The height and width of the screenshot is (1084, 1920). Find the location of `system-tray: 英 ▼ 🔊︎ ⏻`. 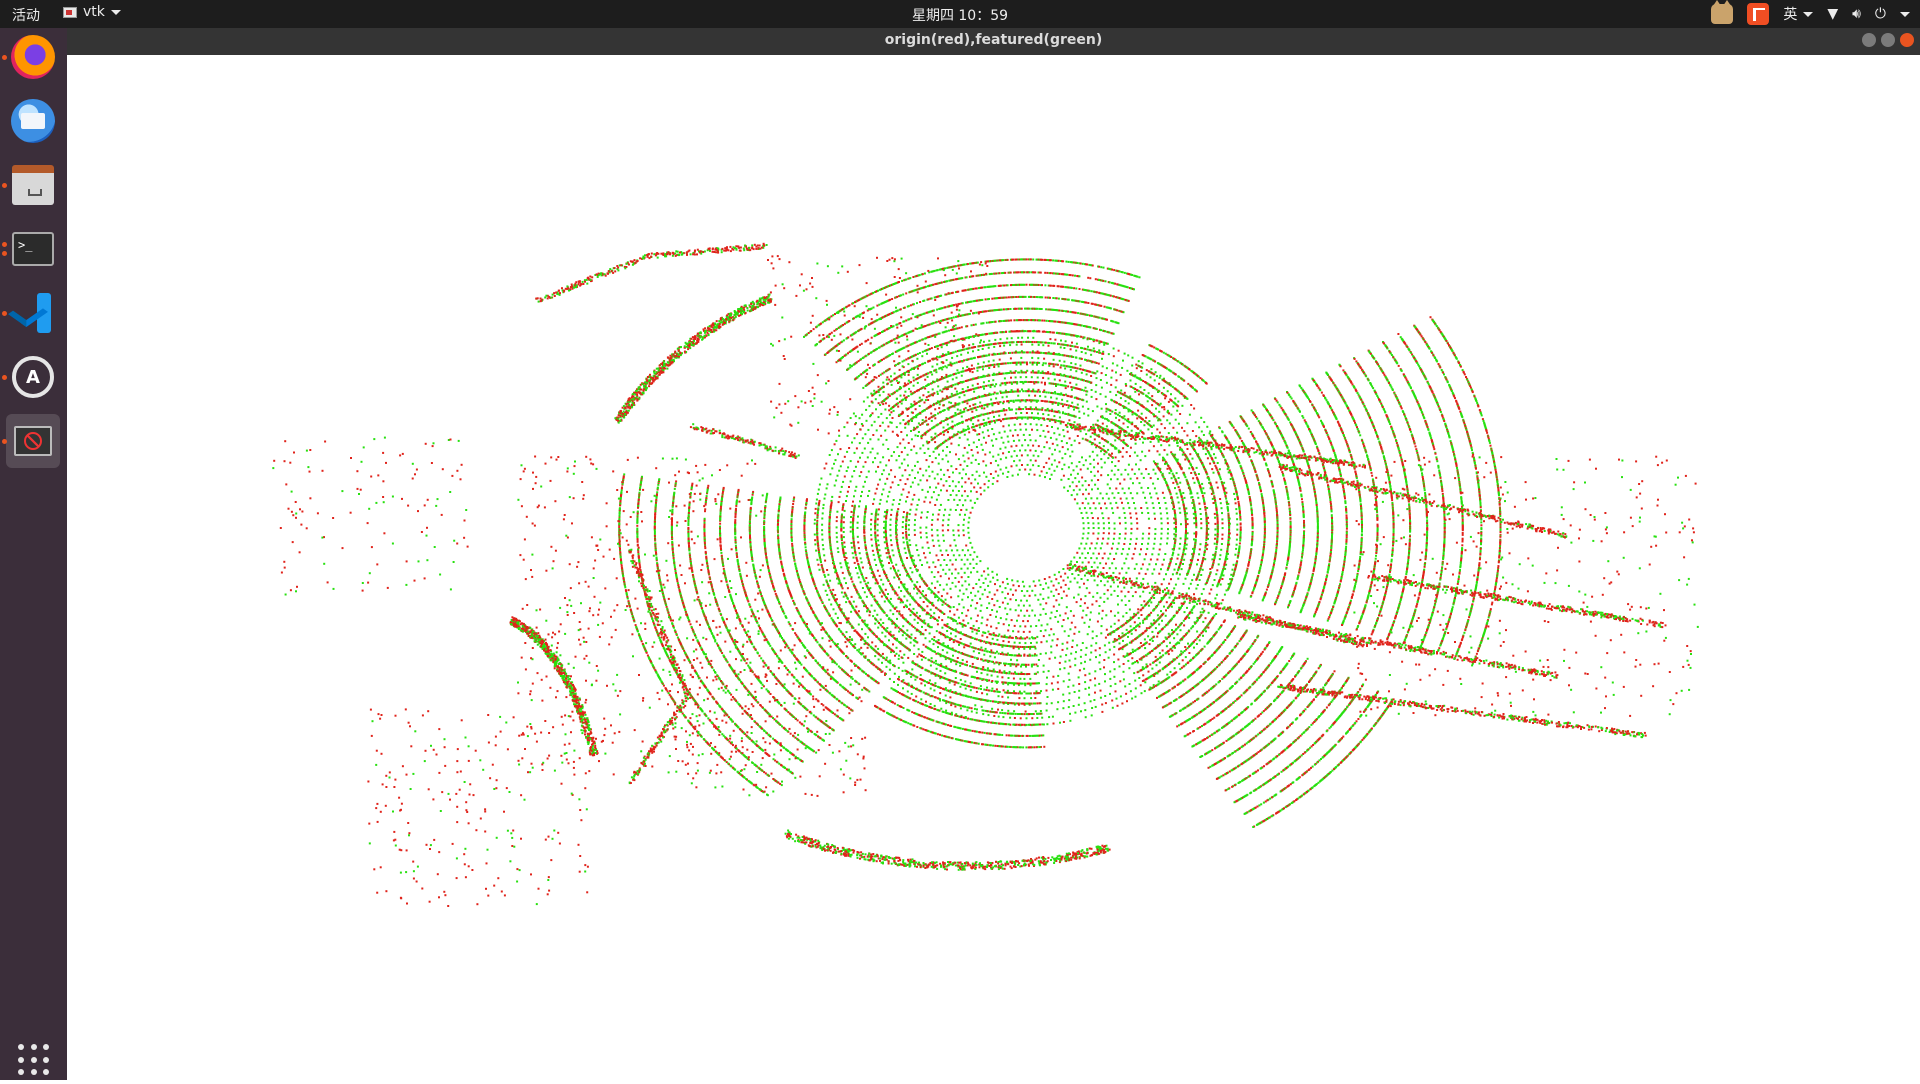

system-tray: 英 ▼ 🔊︎ ⏻ is located at coordinates (1810, 14).